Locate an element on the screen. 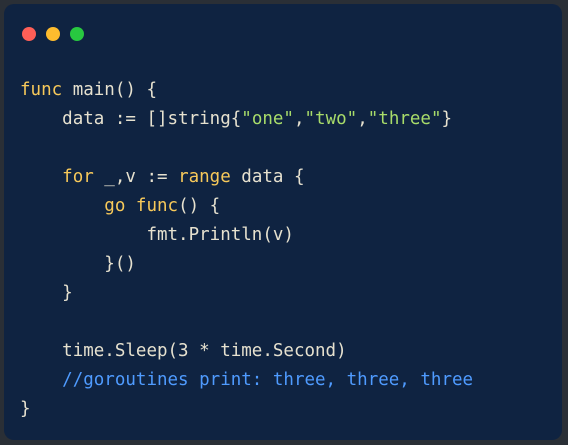 This screenshot has width=568, height=445. code-line-7: }() is located at coordinates (246, 264).